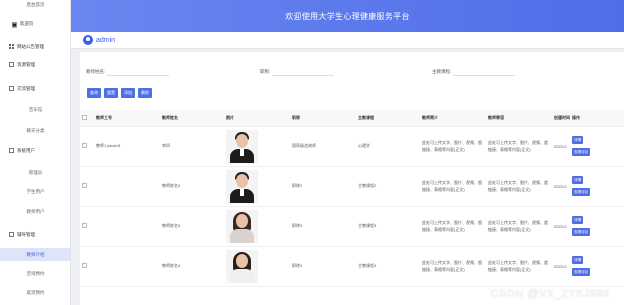 The width and height of the screenshot is (624, 305). Describe the element at coordinates (119, 93) in the screenshot. I see `action-buttons: 查询 重置 添加 删除` at that location.